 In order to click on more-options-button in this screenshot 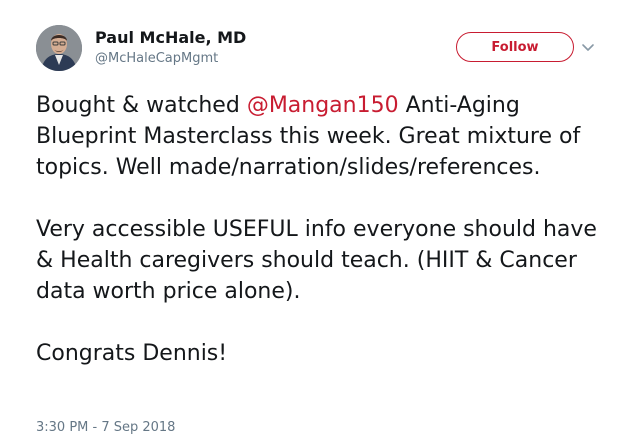, I will do `click(588, 47)`.